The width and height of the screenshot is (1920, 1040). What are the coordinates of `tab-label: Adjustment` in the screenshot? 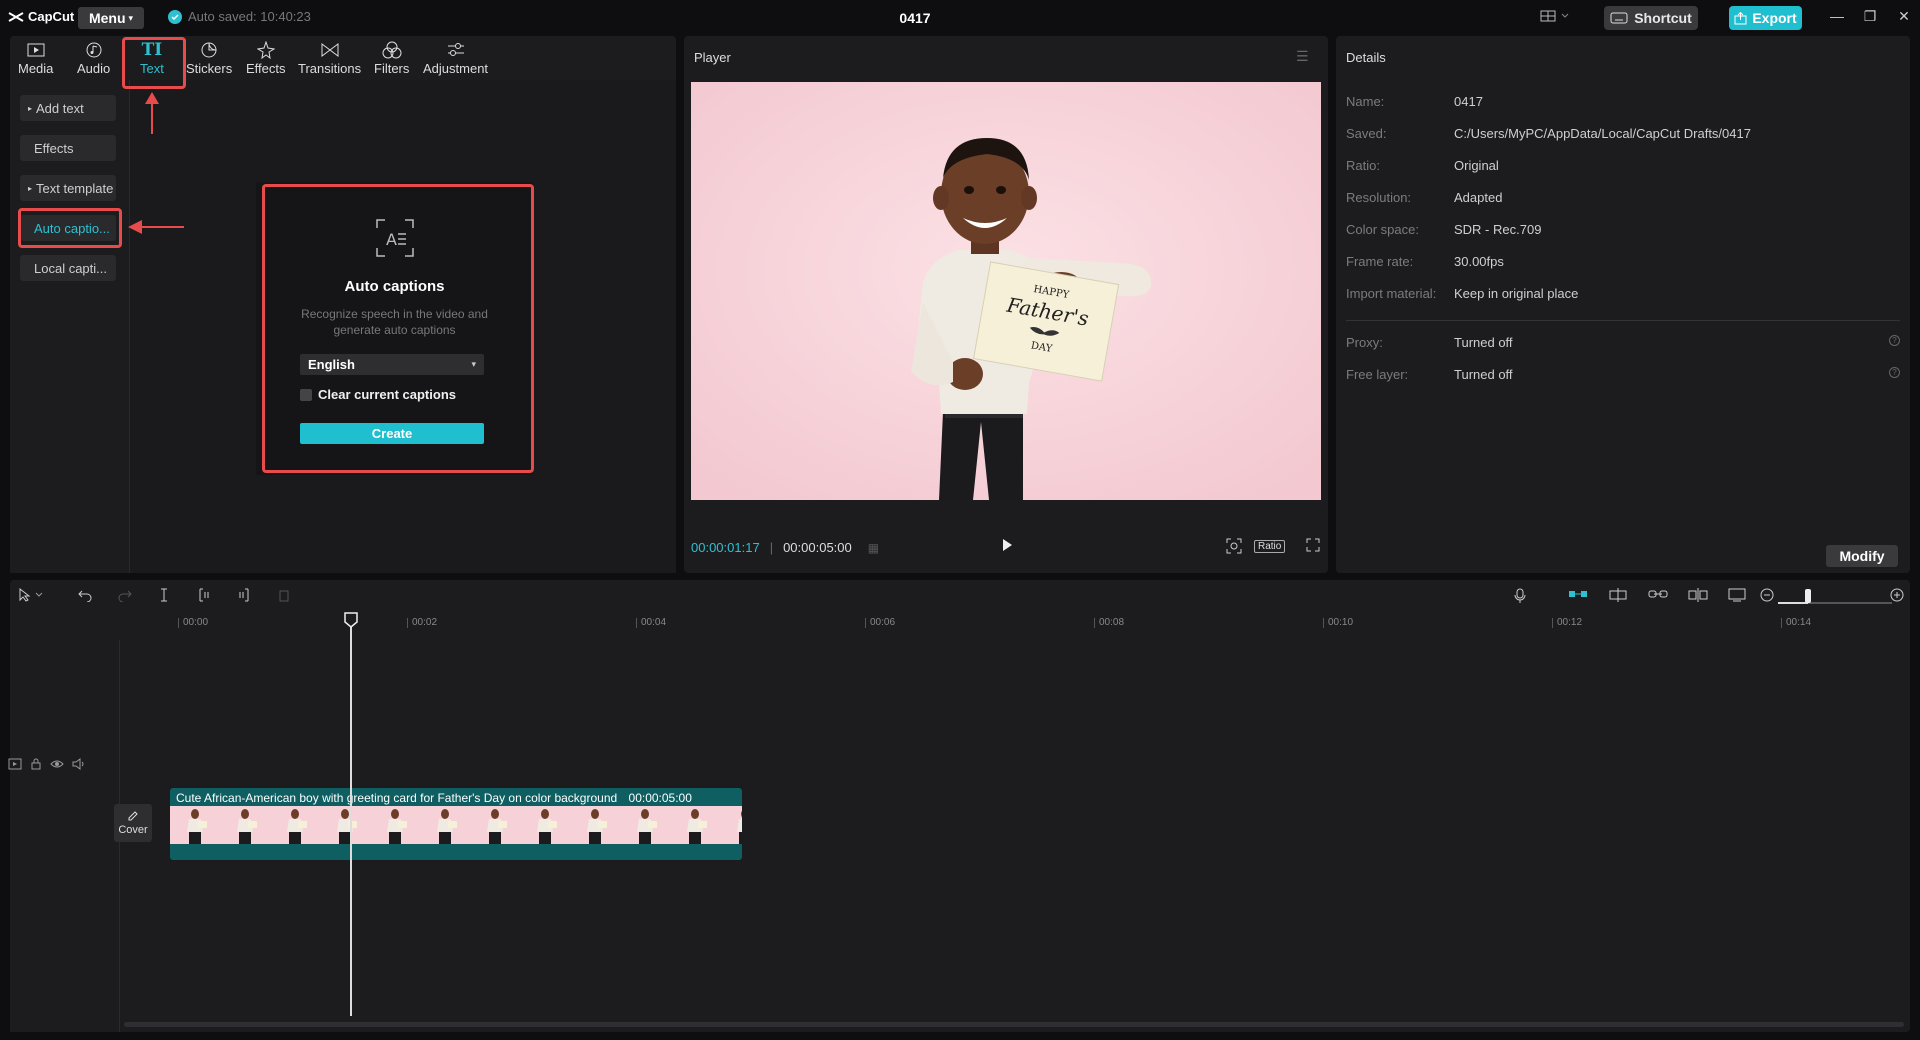 It's located at (456, 68).